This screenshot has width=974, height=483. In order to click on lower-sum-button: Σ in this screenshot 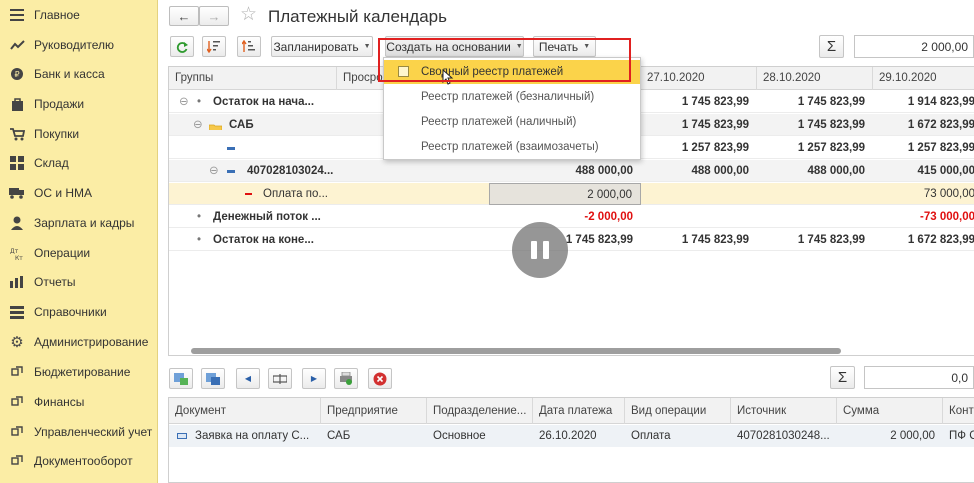, I will do `click(842, 377)`.